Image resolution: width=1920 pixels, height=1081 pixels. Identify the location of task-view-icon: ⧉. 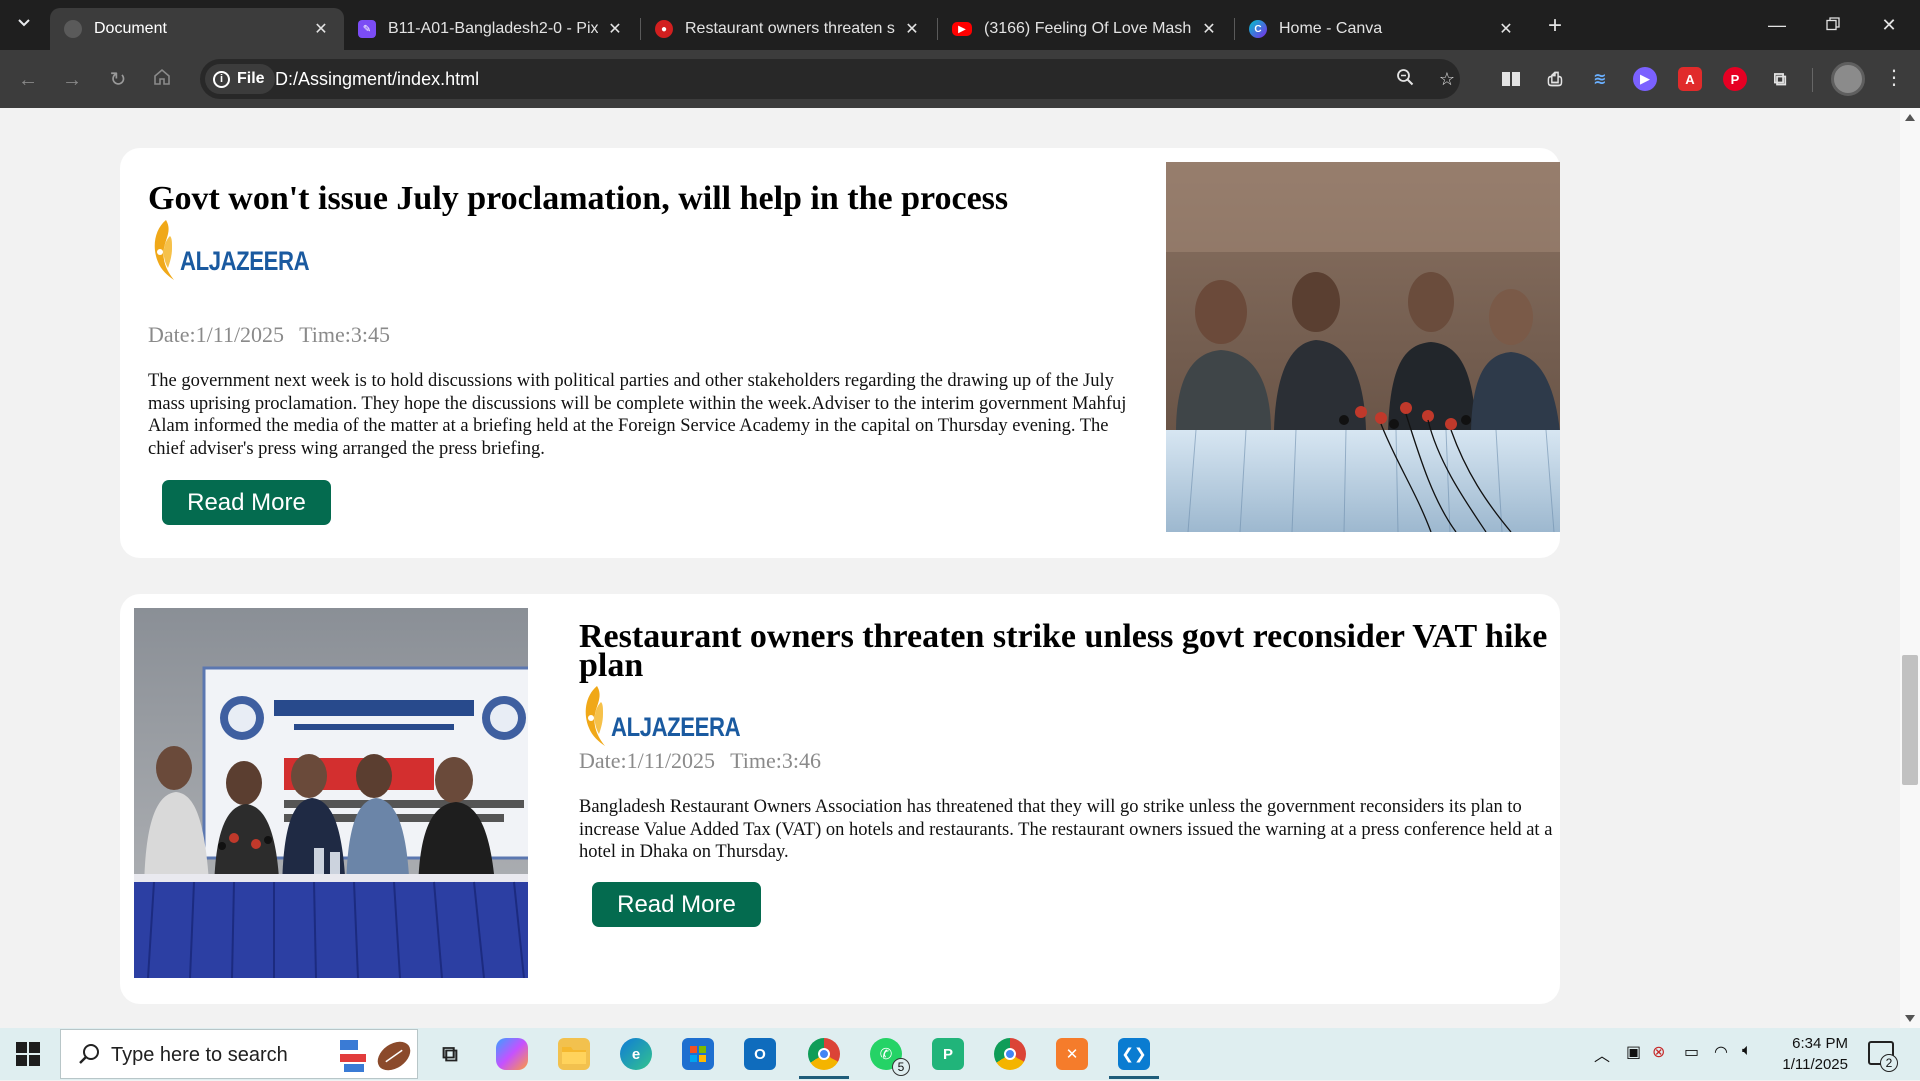
(450, 1054).